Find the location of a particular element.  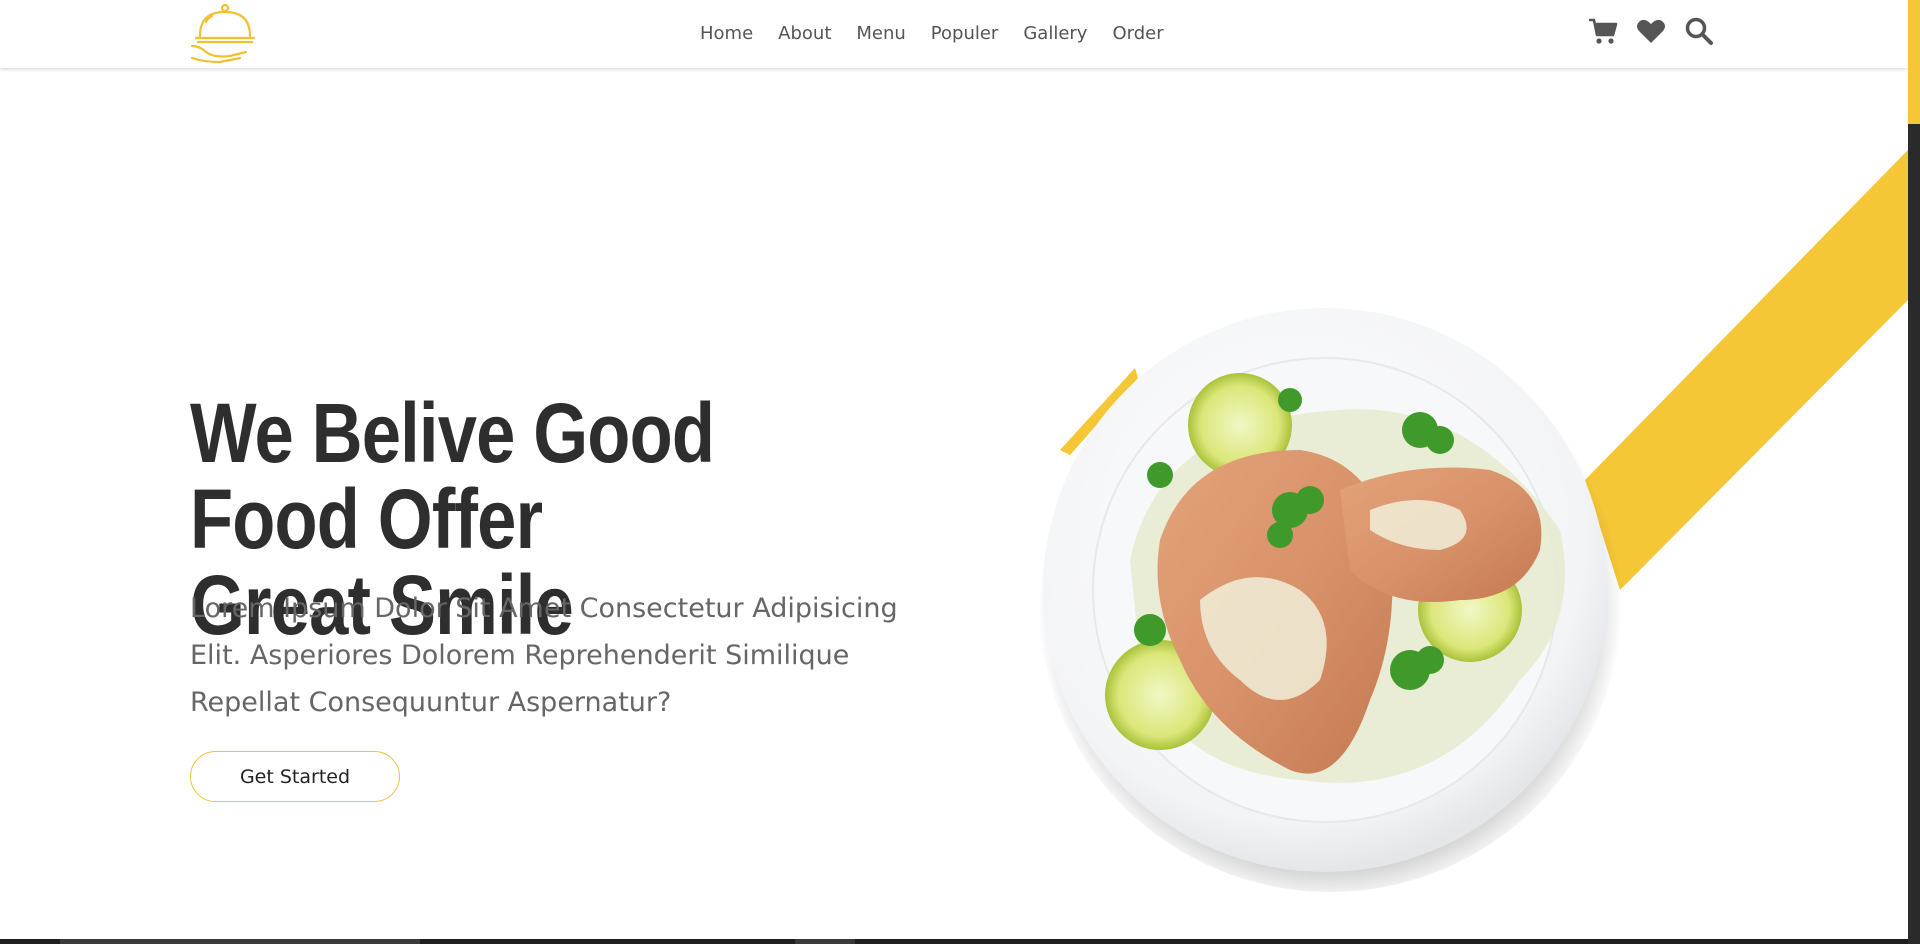

serving-cloche-icon is located at coordinates (225, 33).